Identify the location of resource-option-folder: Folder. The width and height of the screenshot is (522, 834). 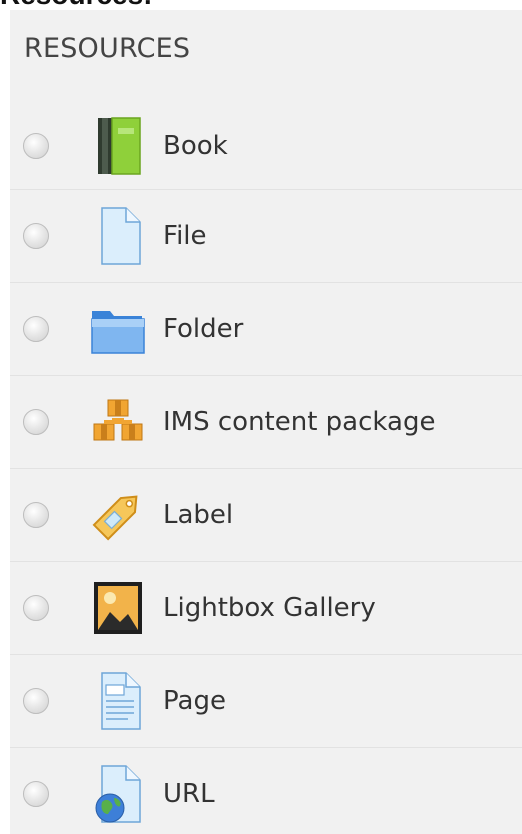
(266, 329).